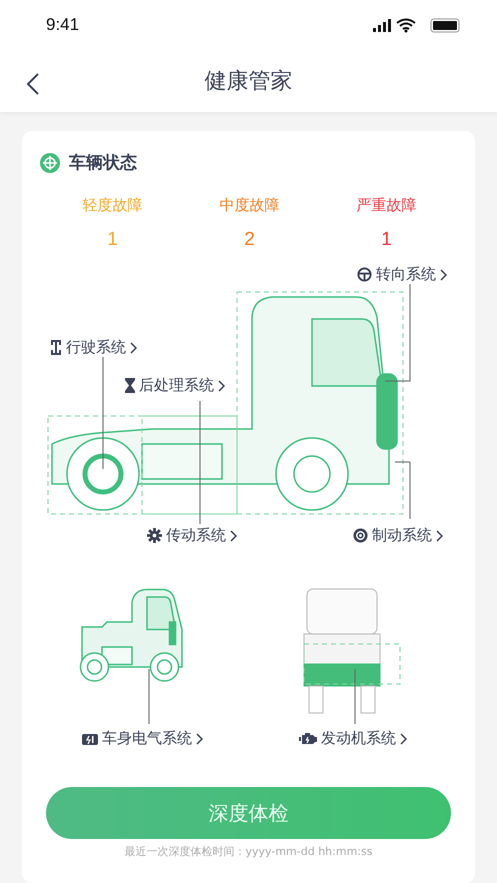  What do you see at coordinates (248, 82) in the screenshot?
I see `page-title: 健康管家` at bounding box center [248, 82].